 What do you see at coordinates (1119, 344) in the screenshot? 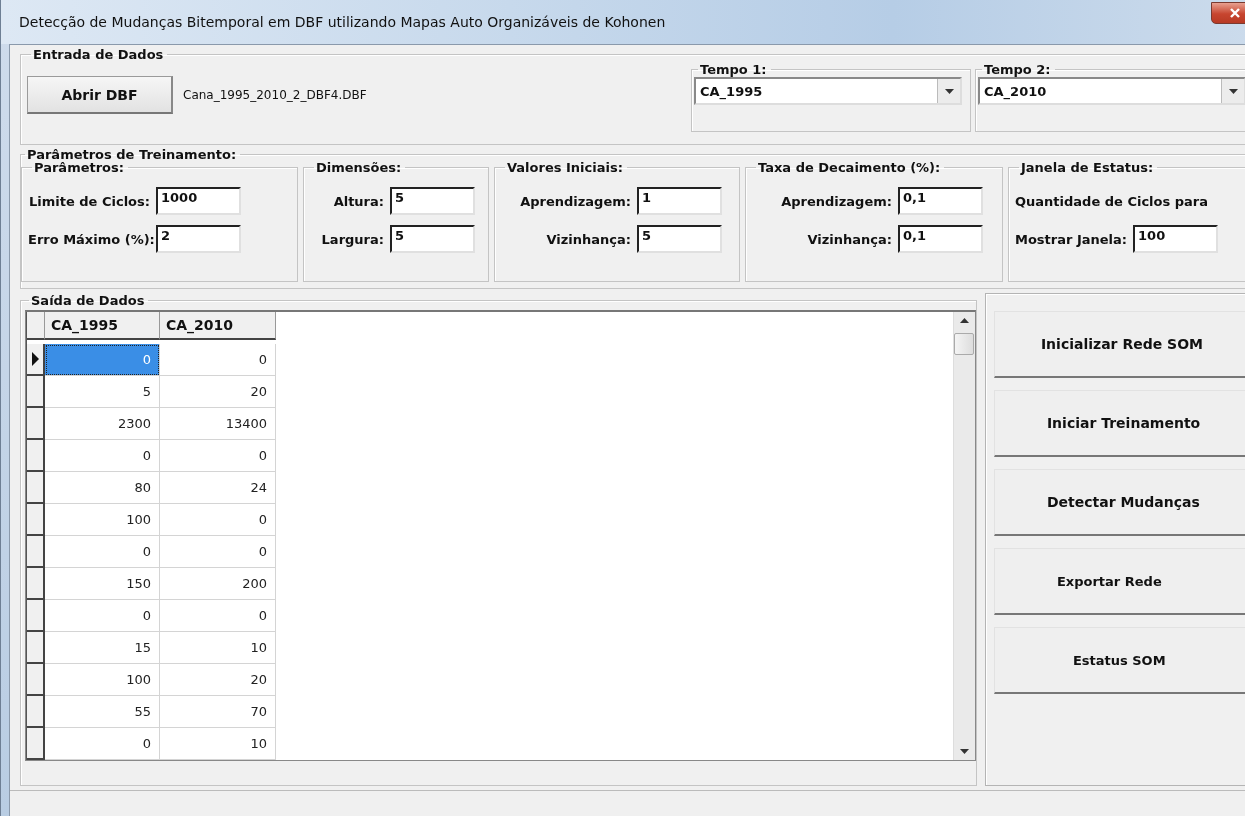
I see `action-button: Inicializar Rede SOM` at bounding box center [1119, 344].